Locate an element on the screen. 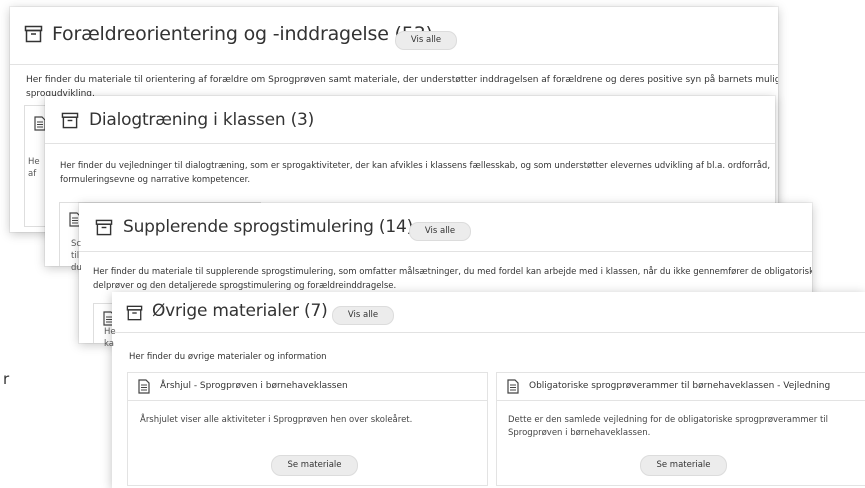  card-title: Dialogtræning i klassen (3) is located at coordinates (202, 120).